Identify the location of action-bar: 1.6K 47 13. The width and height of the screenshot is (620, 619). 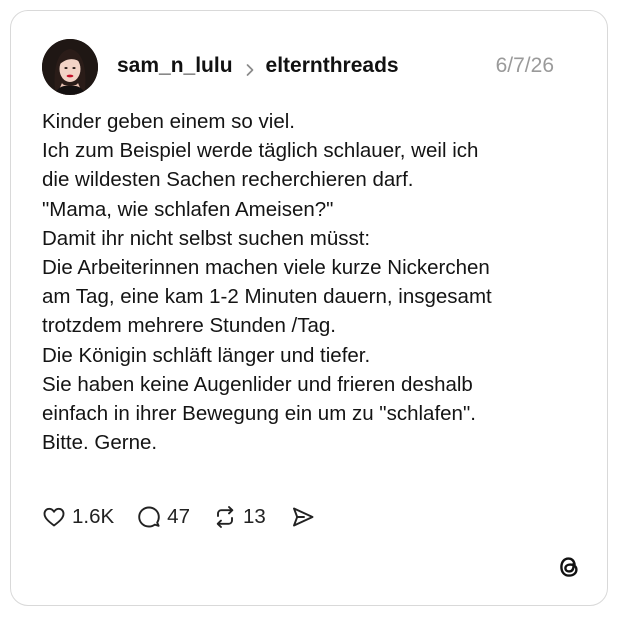
(178, 517).